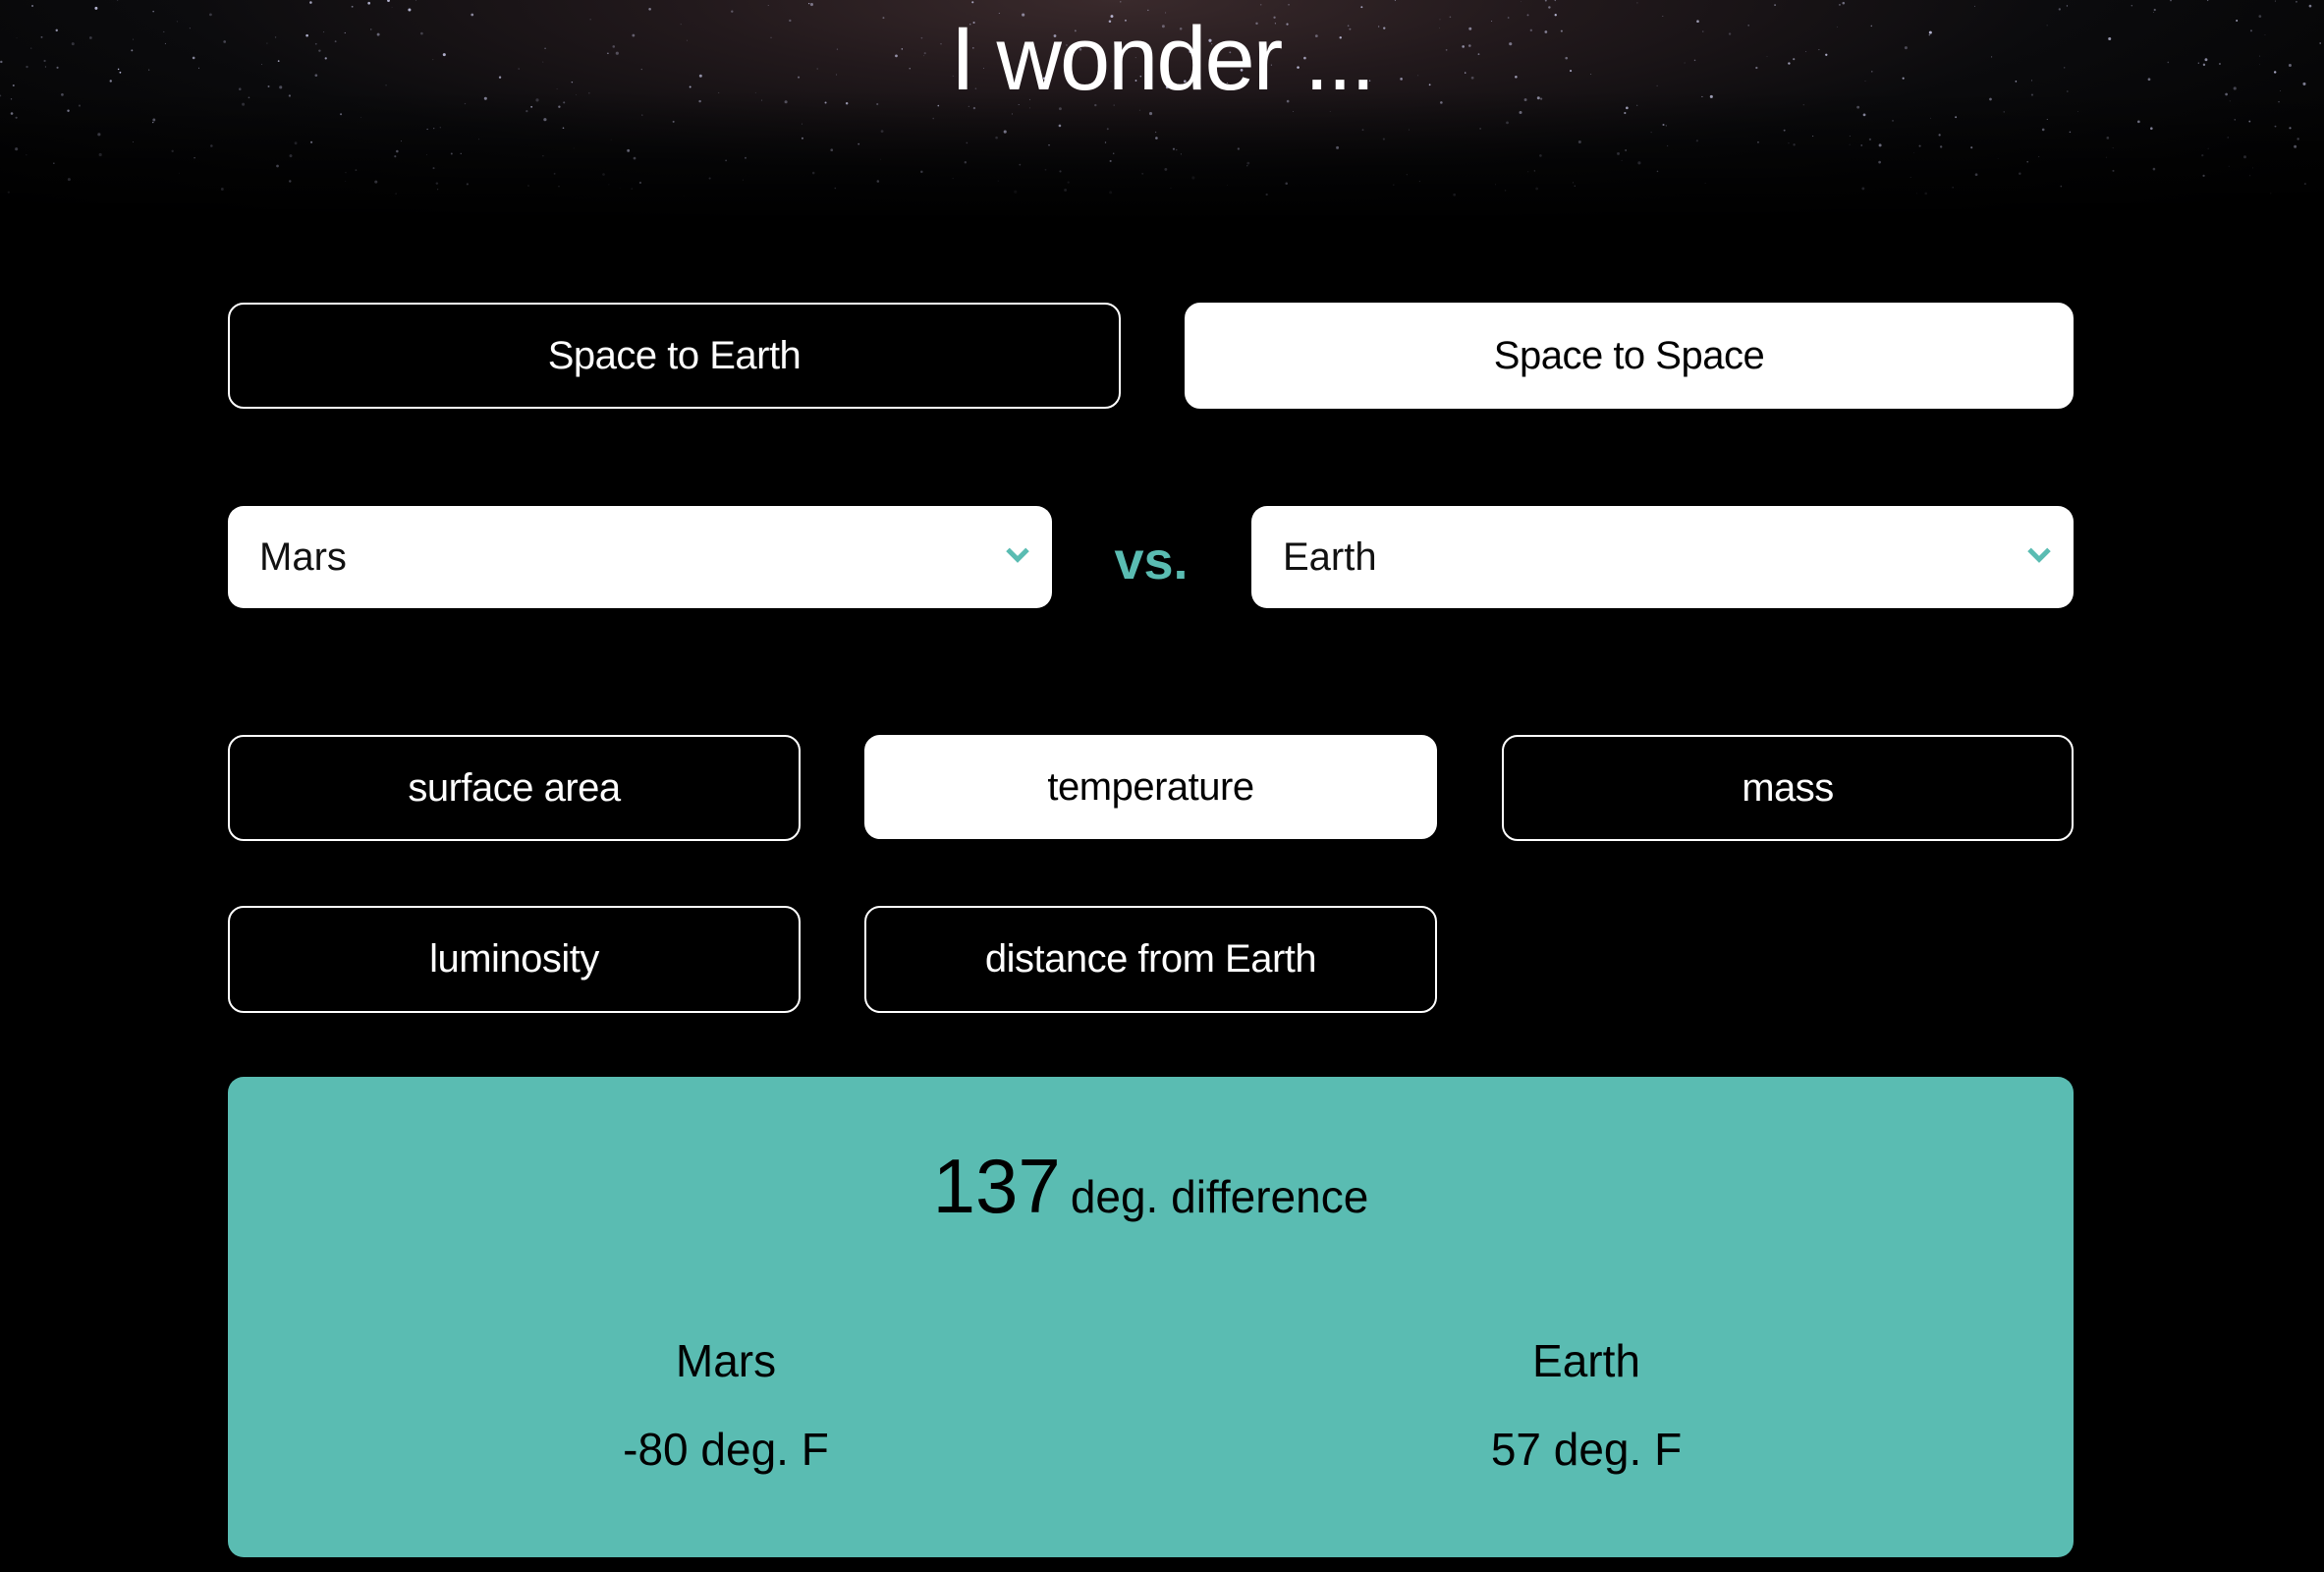 This screenshot has height=1572, width=2324. What do you see at coordinates (640, 557) in the screenshot?
I see `left-object-select: Mars` at bounding box center [640, 557].